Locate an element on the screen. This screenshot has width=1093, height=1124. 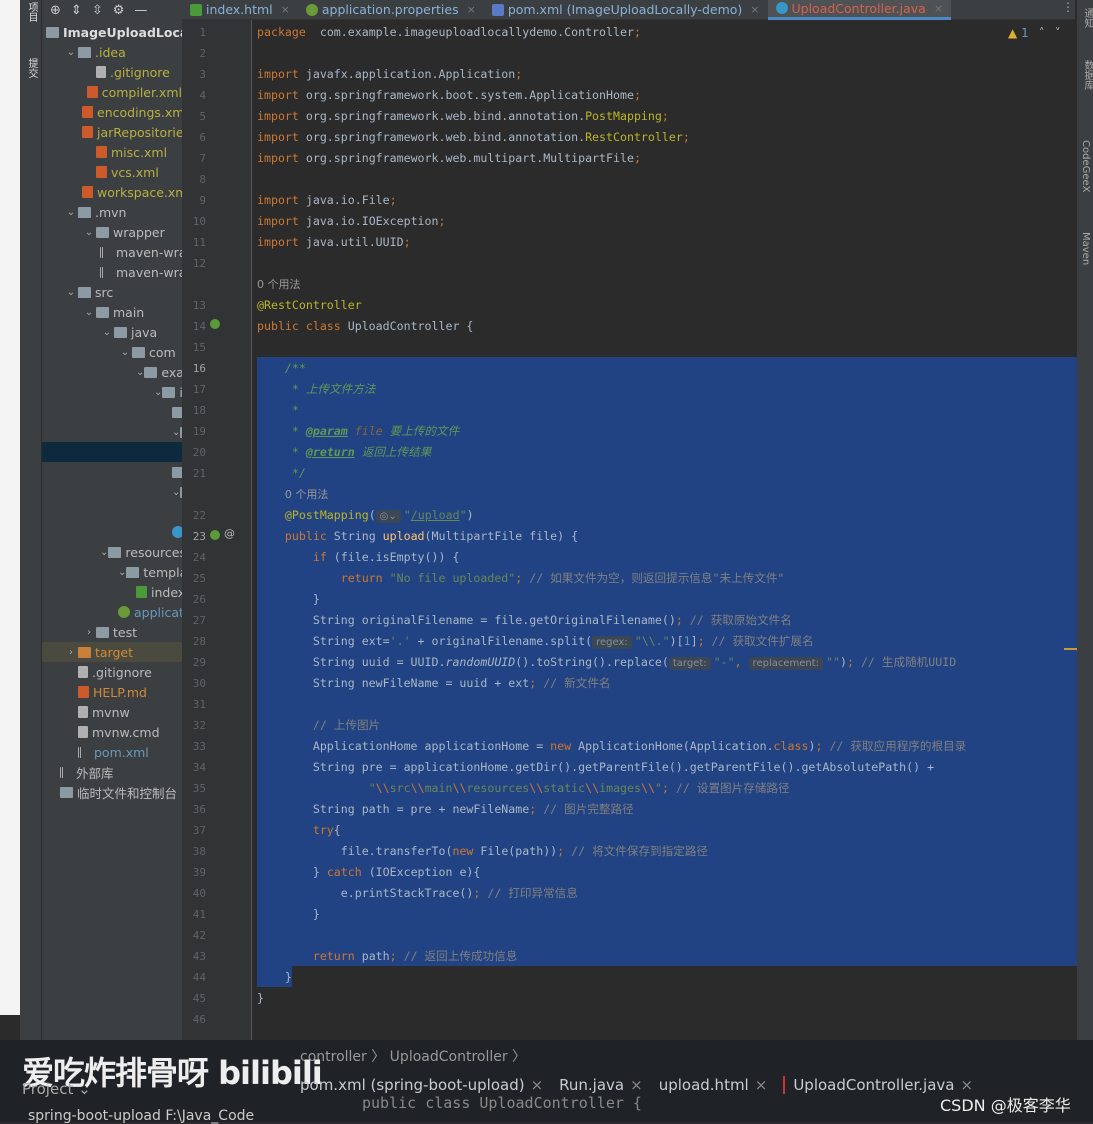
tree-item: ⌄ com is located at coordinates (112, 352).